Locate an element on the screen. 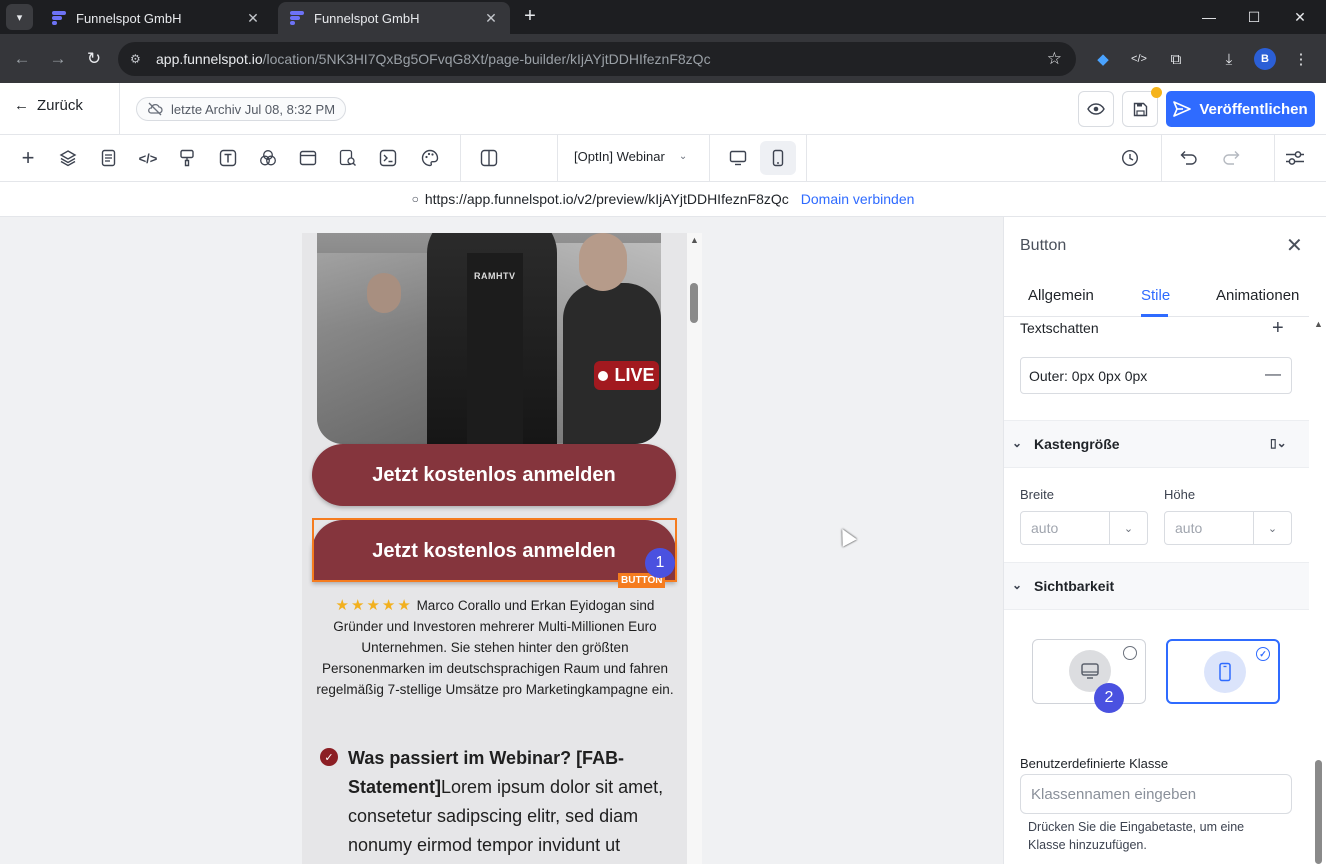 This screenshot has width=1326, height=864. custom-code-icon: </> is located at coordinates (148, 158).